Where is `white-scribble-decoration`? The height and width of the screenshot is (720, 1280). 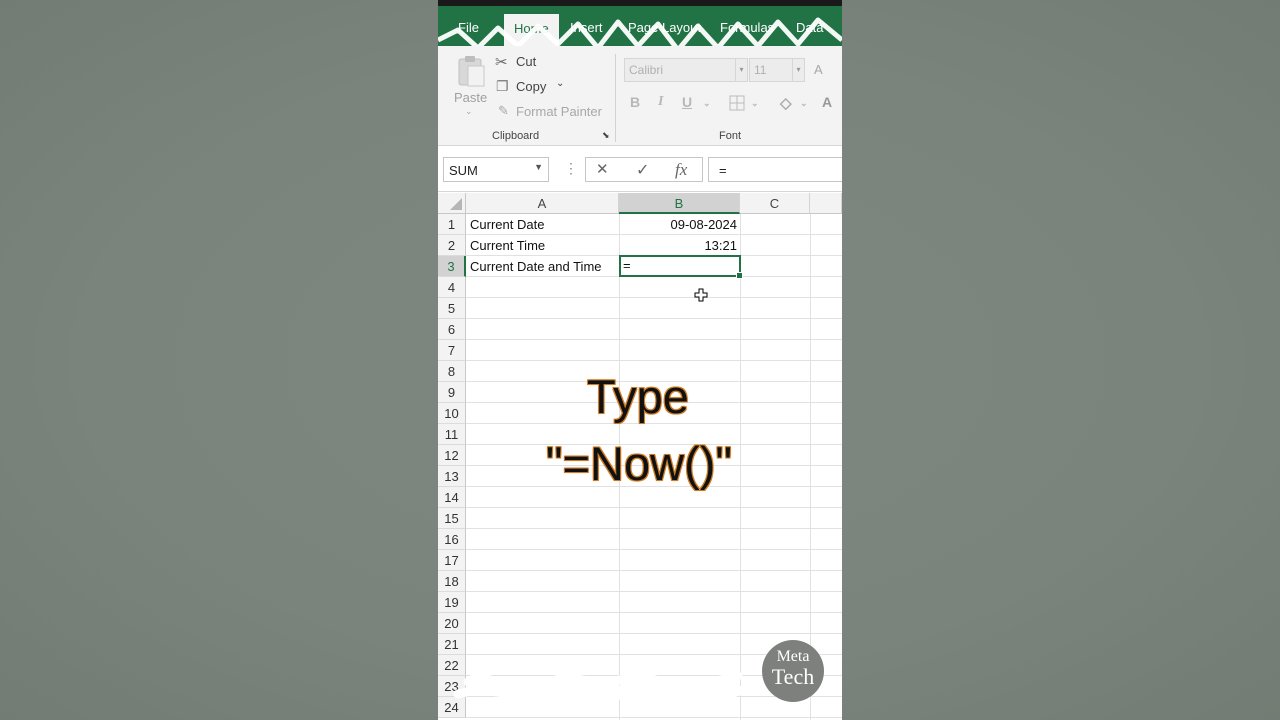 white-scribble-decoration is located at coordinates (603, 684).